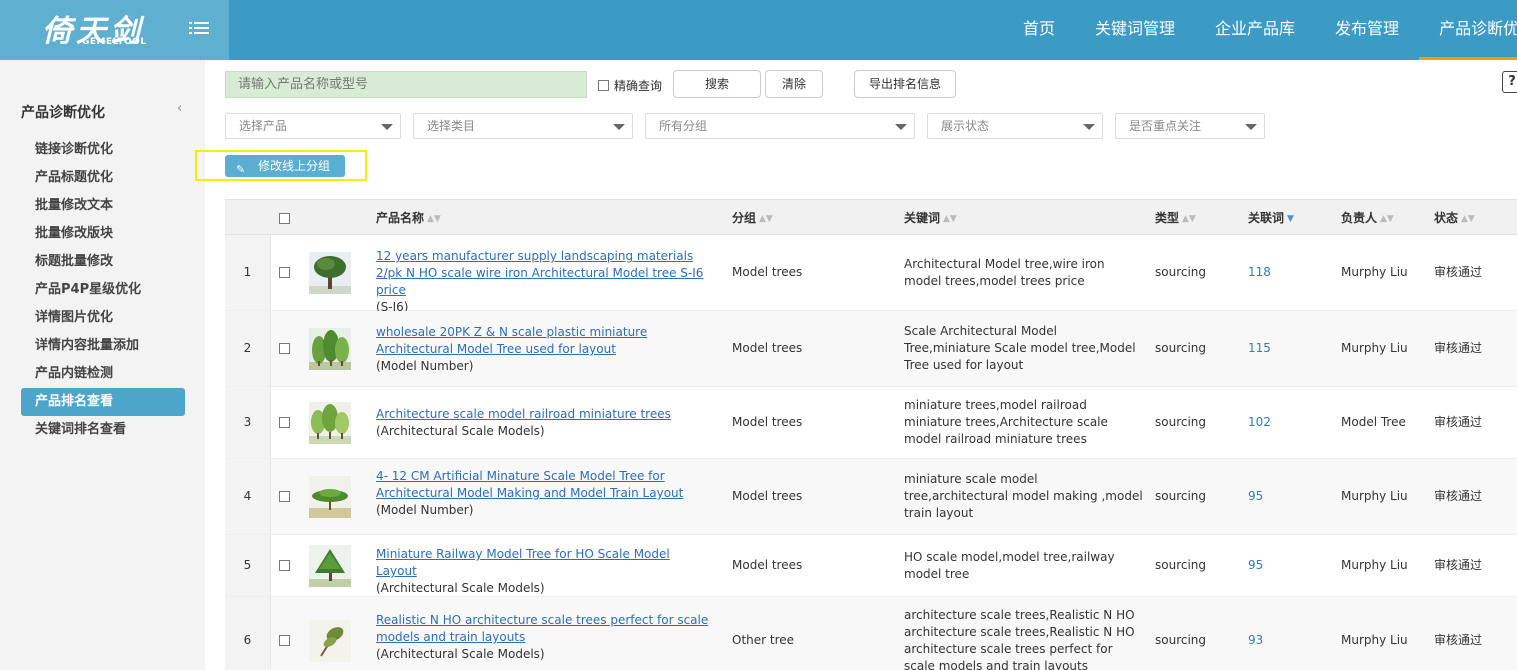  I want to click on menu-toggle-icon, so click(199, 28).